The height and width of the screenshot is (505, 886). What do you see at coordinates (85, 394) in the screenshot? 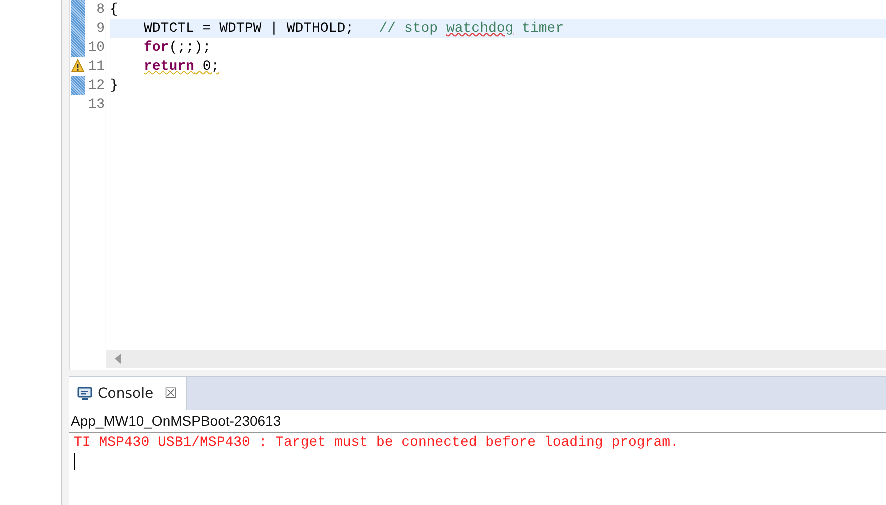
I see `monitor-icon` at bounding box center [85, 394].